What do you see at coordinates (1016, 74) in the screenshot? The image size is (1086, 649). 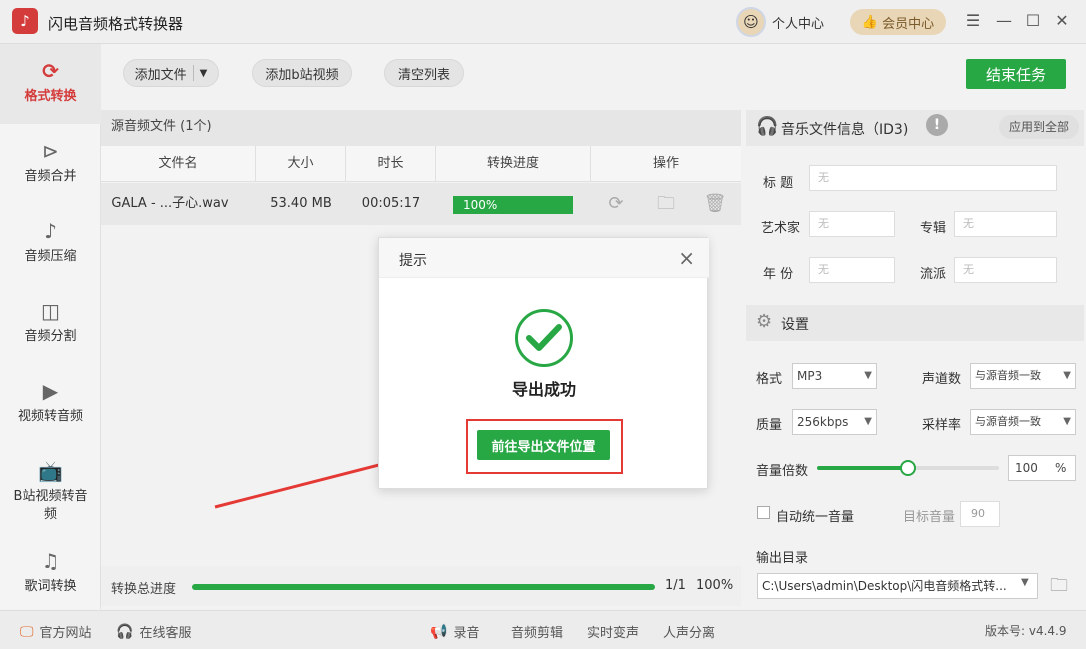 I see `finish-task-button: 结束任务` at bounding box center [1016, 74].